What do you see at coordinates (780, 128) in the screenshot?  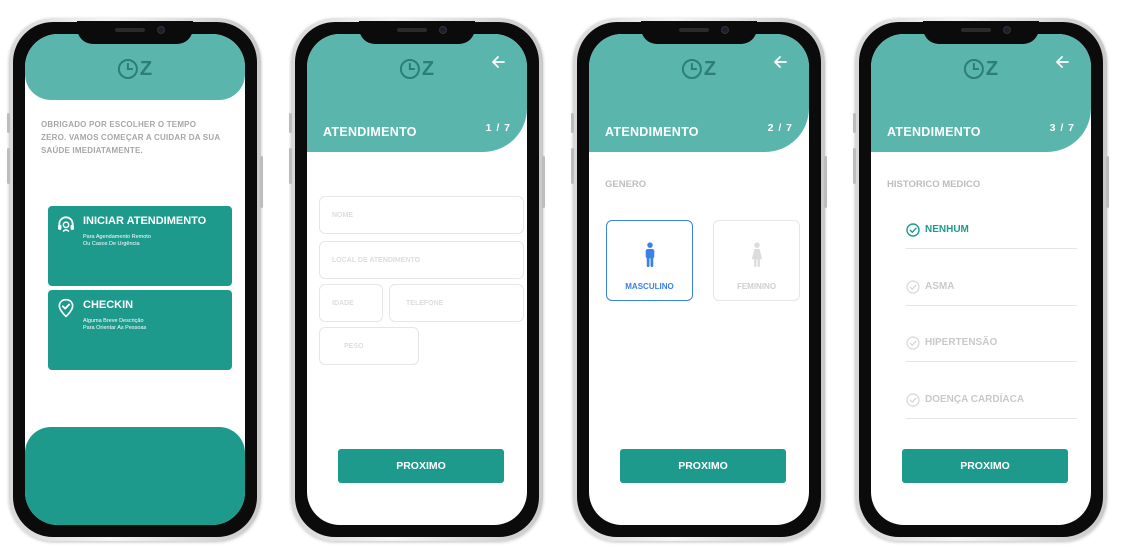 I see `step-indicator: 2 / 7` at bounding box center [780, 128].